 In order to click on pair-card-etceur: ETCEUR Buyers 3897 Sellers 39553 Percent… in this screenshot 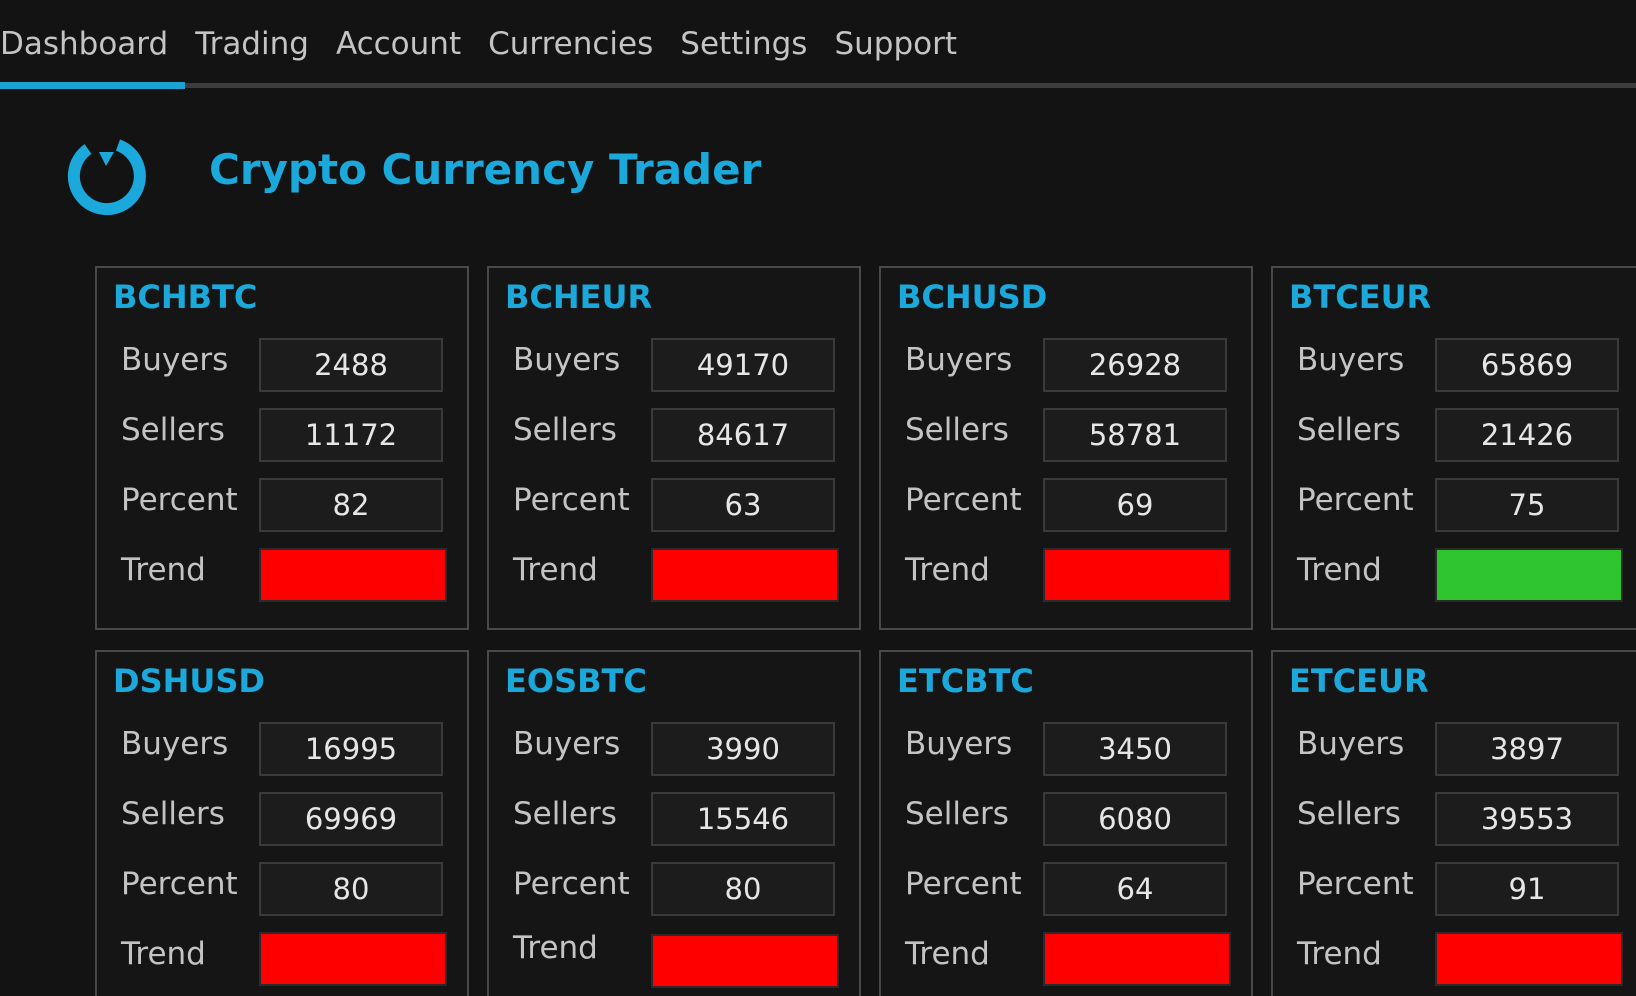, I will do `click(1453, 823)`.